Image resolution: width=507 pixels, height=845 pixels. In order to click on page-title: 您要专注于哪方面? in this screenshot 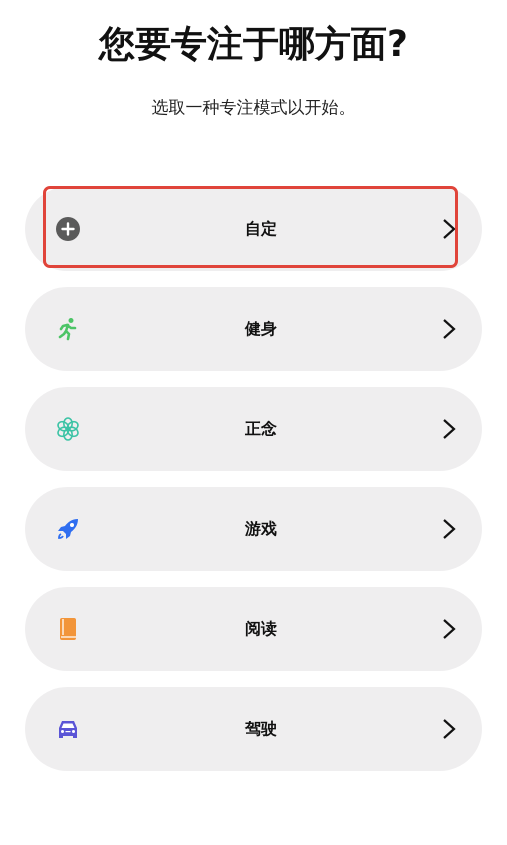, I will do `click(253, 45)`.